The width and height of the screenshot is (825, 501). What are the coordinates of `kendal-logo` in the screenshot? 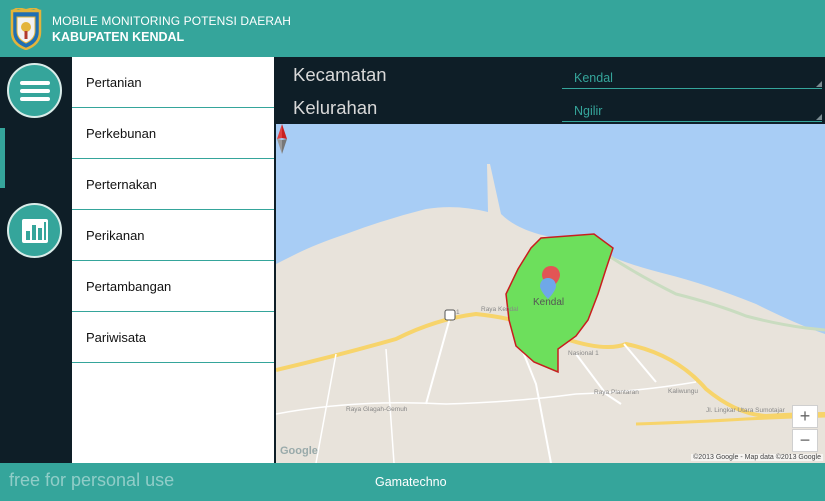 It's located at (26, 29).